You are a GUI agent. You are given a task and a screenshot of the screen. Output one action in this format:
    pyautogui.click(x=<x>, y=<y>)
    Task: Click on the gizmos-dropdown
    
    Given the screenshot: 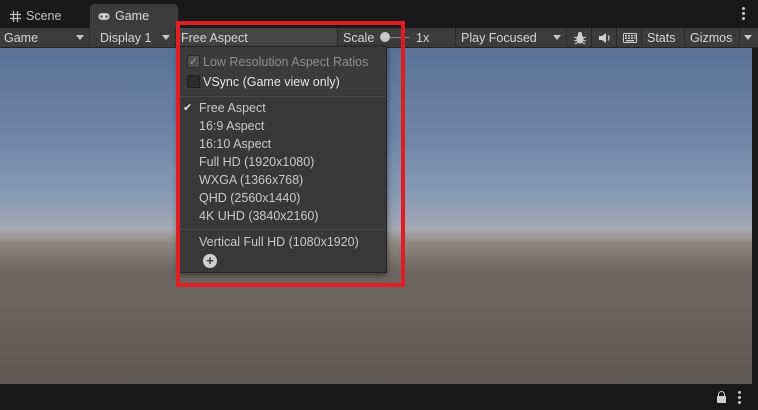 What is the action you would take?
    pyautogui.click(x=749, y=37)
    